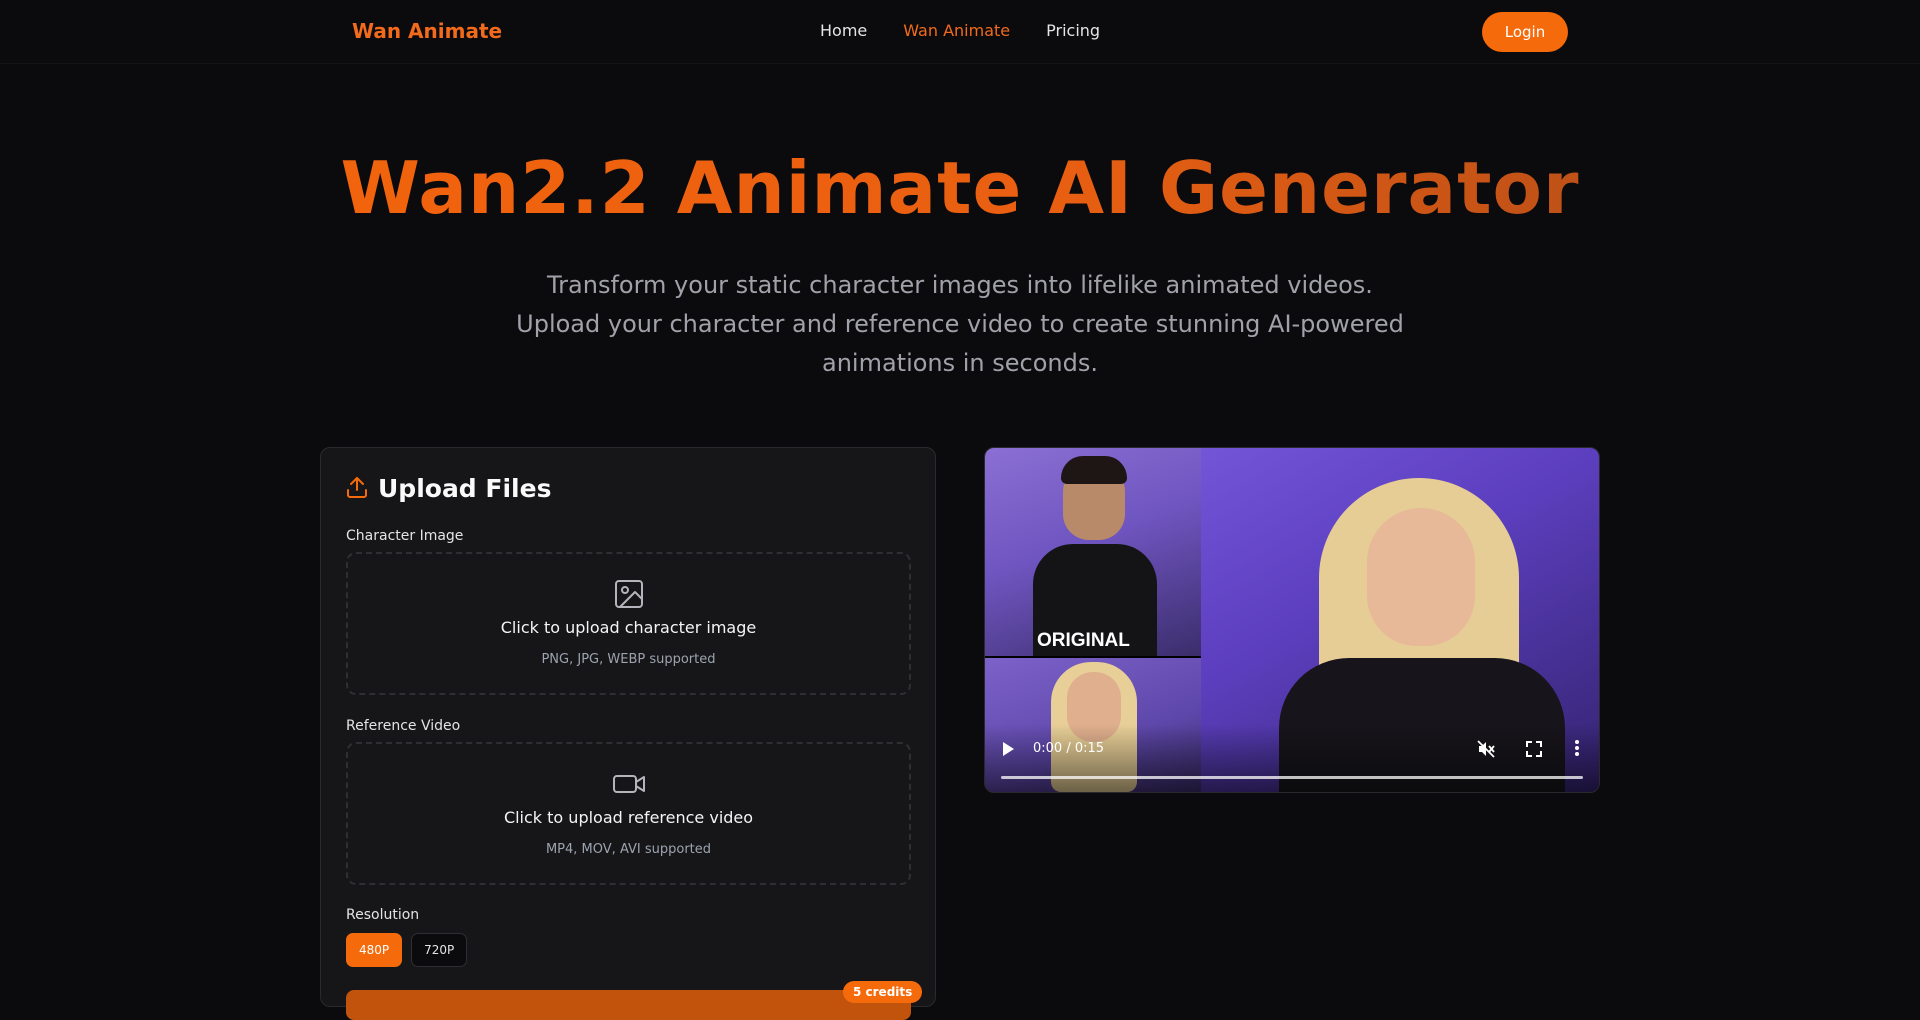 The width and height of the screenshot is (1920, 1020). Describe the element at coordinates (1525, 32) in the screenshot. I see `login-button: Login` at that location.